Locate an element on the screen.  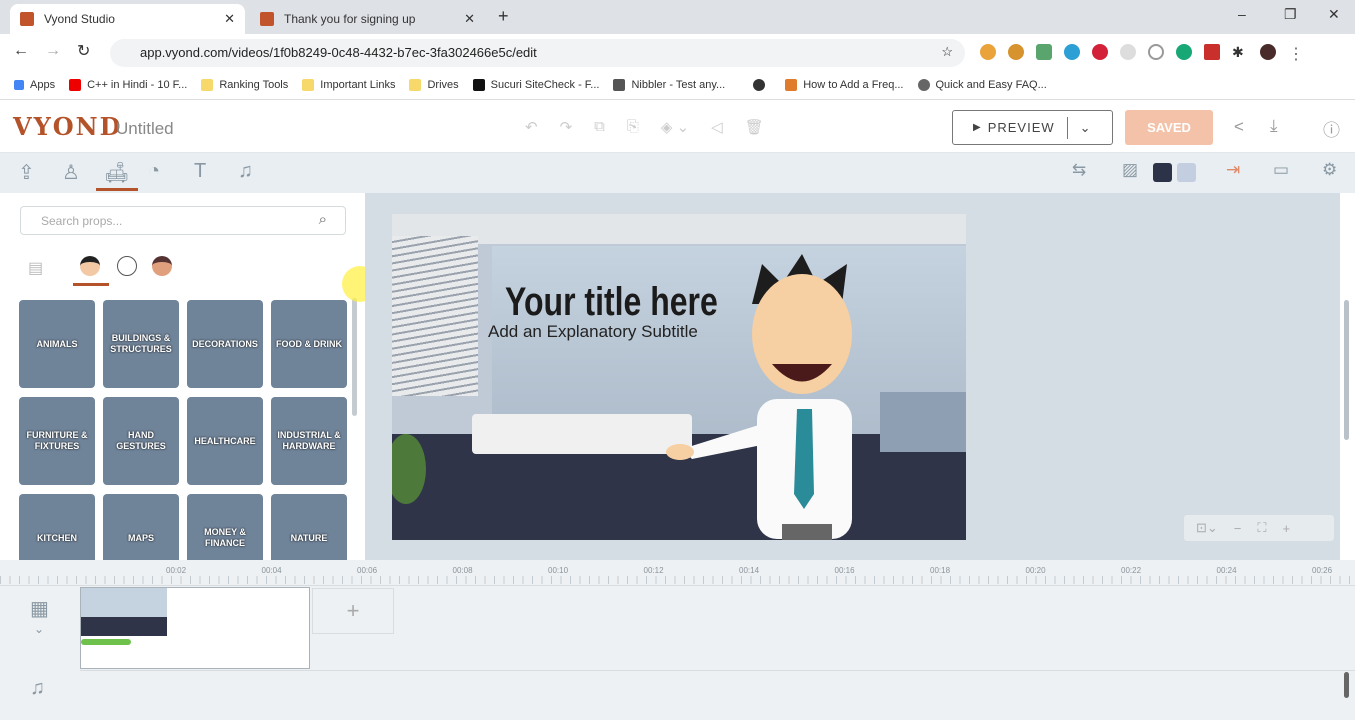
category-tile: HAND GESTURES is located at coordinates (141, 441).